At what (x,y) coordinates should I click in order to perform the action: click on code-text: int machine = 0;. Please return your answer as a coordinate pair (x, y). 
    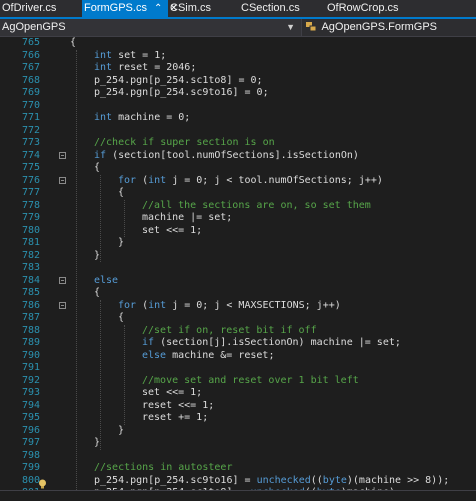
    Looking at the image, I should click on (142, 117).